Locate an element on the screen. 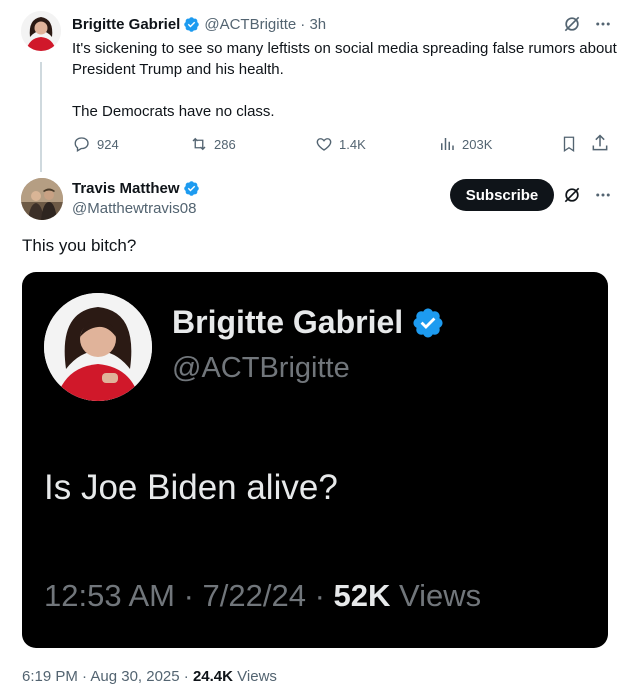 The height and width of the screenshot is (699, 640). repost-count: 286 is located at coordinates (225, 144).